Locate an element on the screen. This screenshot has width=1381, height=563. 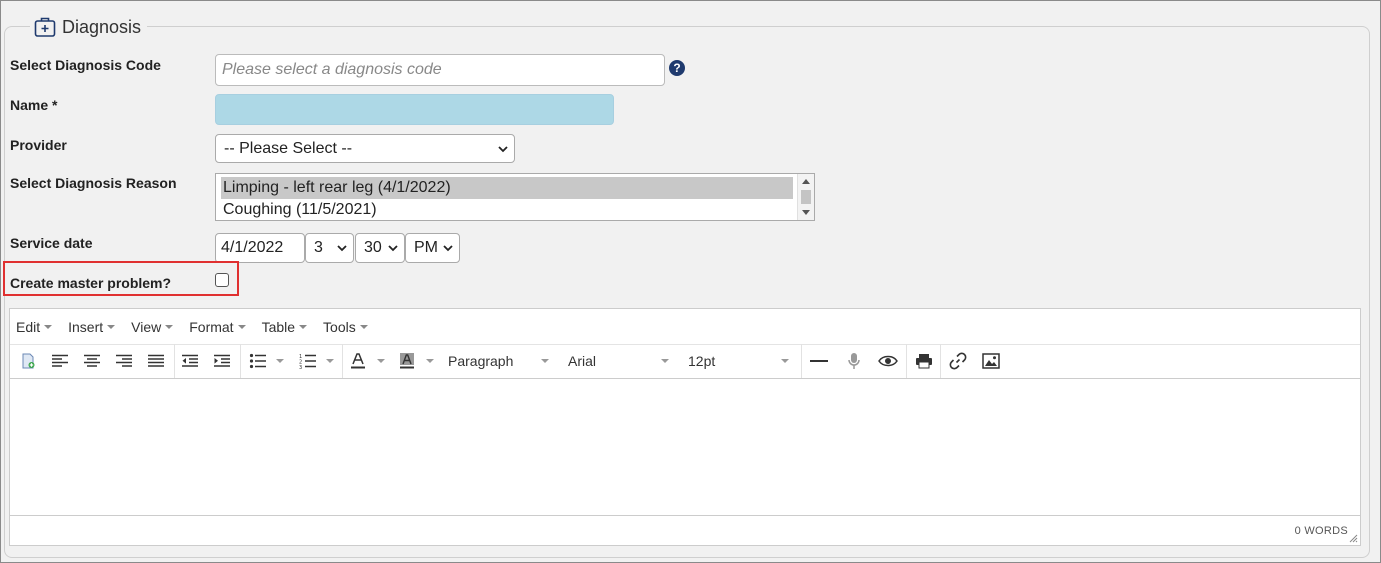
bullet-list-icon is located at coordinates (257, 361).